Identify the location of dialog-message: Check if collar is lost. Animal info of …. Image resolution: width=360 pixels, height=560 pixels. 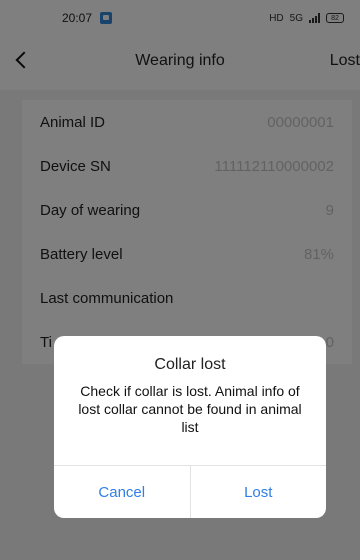
(190, 409).